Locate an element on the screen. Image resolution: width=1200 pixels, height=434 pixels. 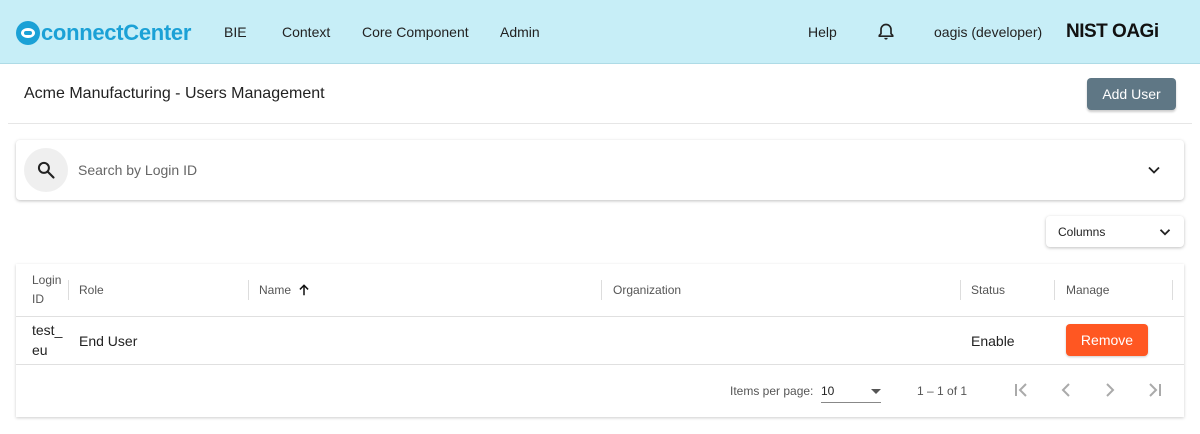
page-title: Acme Manufacturing - Users Management is located at coordinates (174, 93).